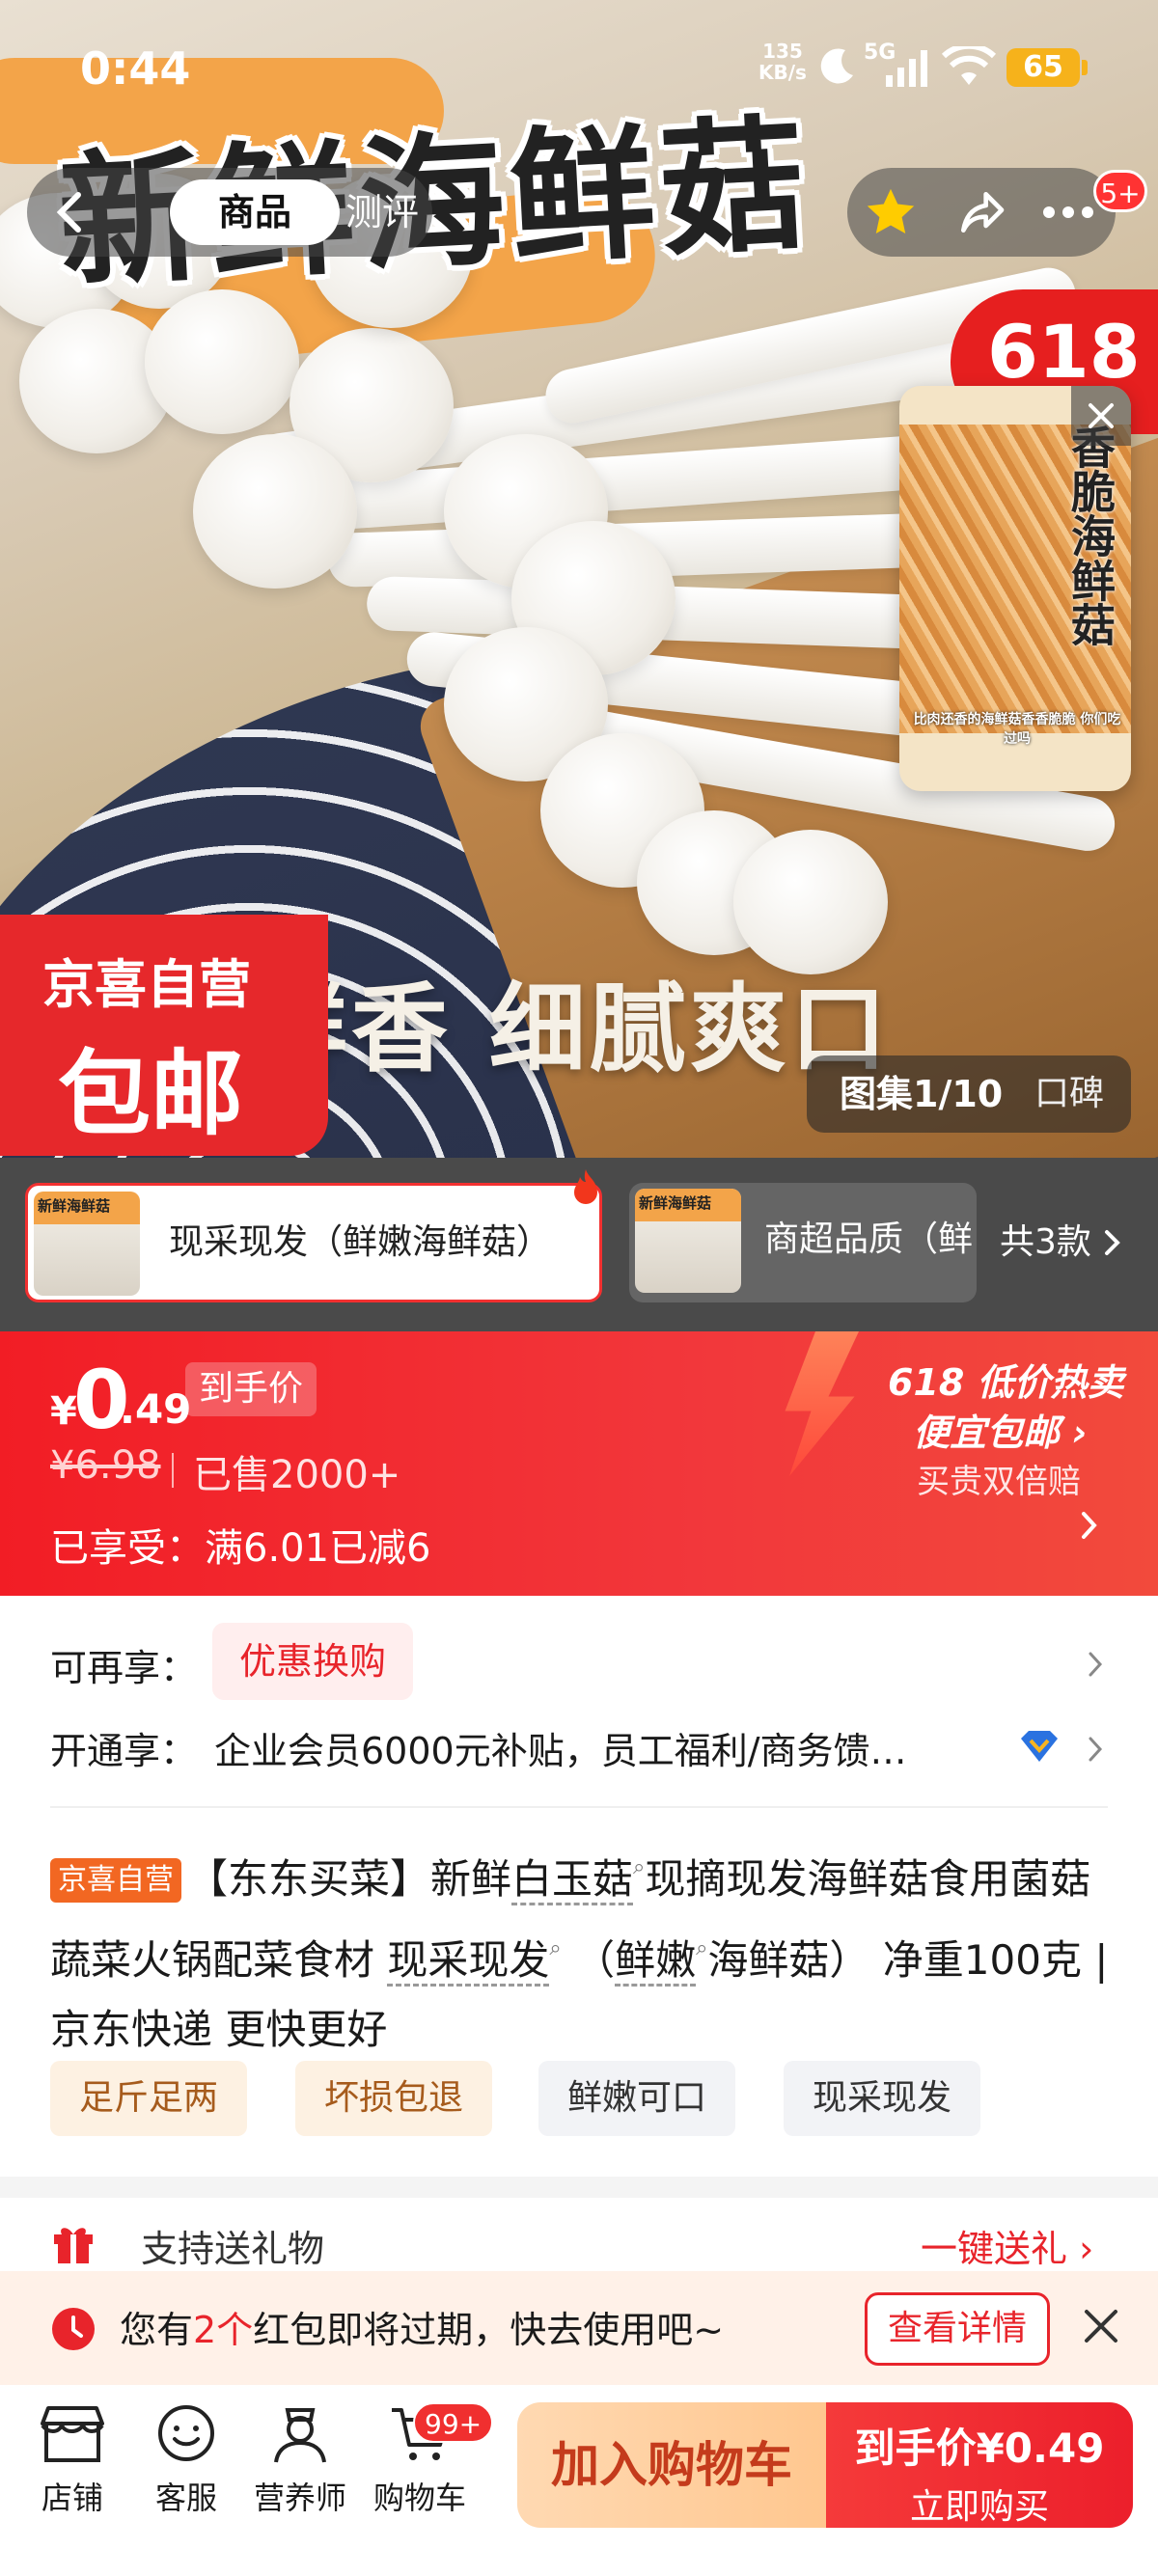  I want to click on sold-count: 已售2000+, so click(285, 1471).